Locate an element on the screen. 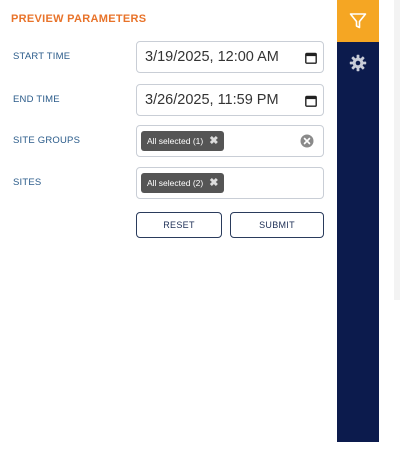  site-groups-select: All selected (1) ✖ is located at coordinates (230, 141).